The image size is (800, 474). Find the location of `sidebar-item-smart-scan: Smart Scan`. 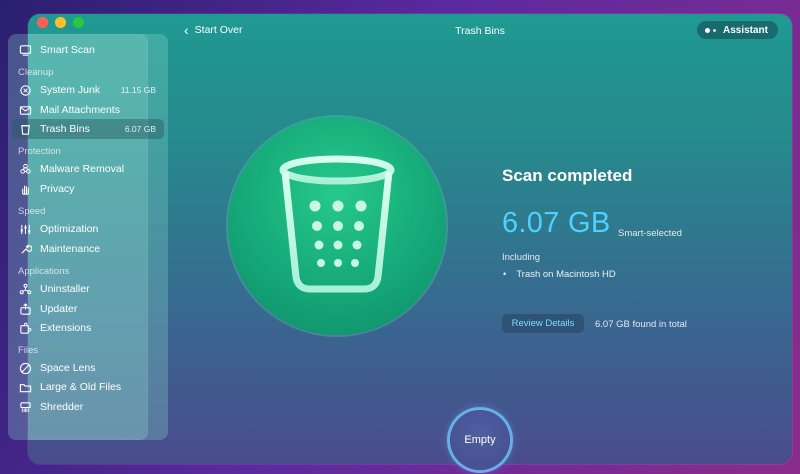

sidebar-item-smart-scan: Smart Scan is located at coordinates (88, 50).